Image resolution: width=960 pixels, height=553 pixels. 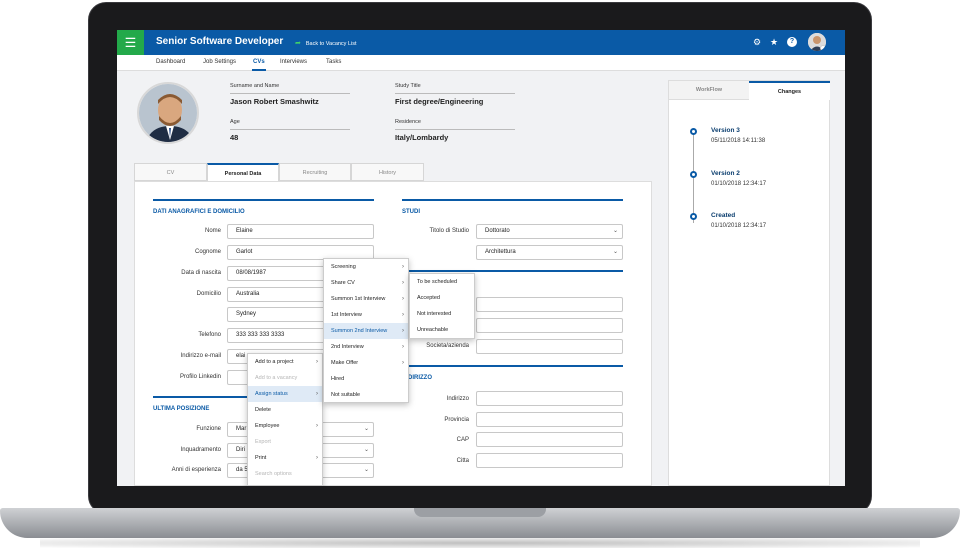 I want to click on subtab-recruiting: Recruiting, so click(x=315, y=172).